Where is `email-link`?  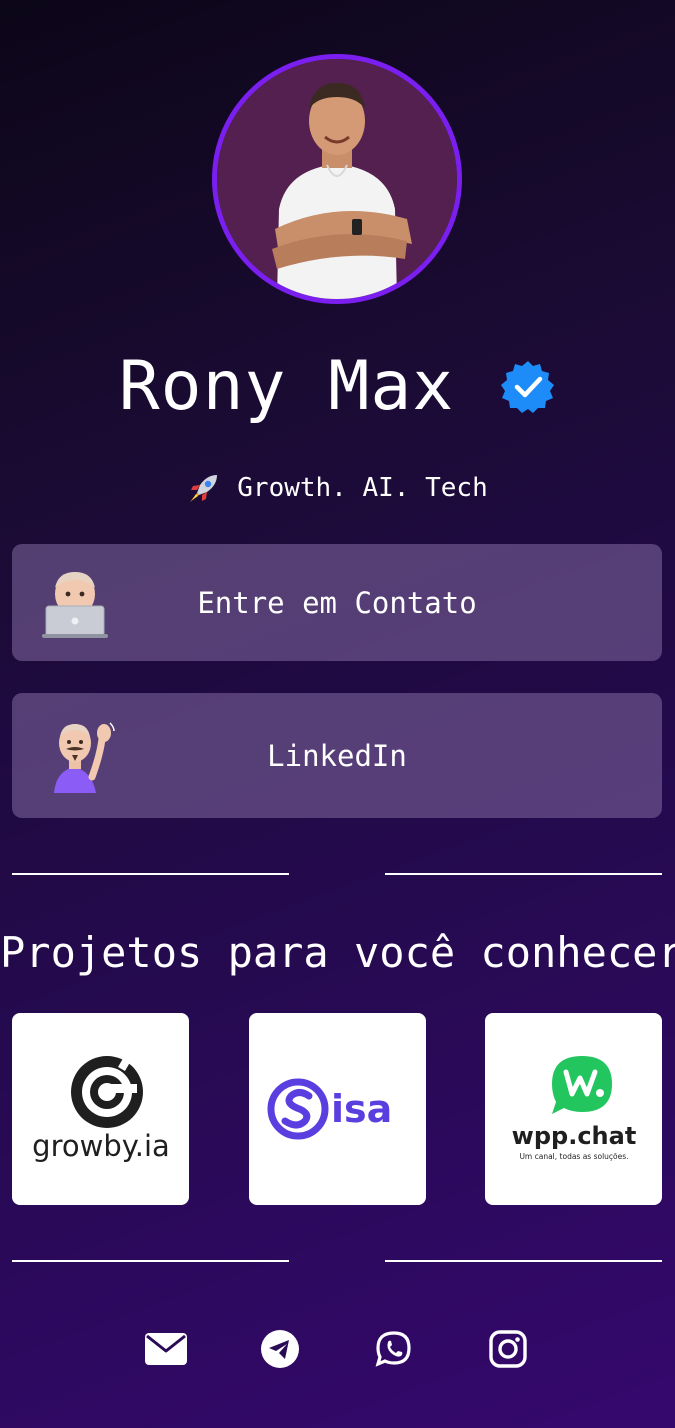 email-link is located at coordinates (166, 1349).